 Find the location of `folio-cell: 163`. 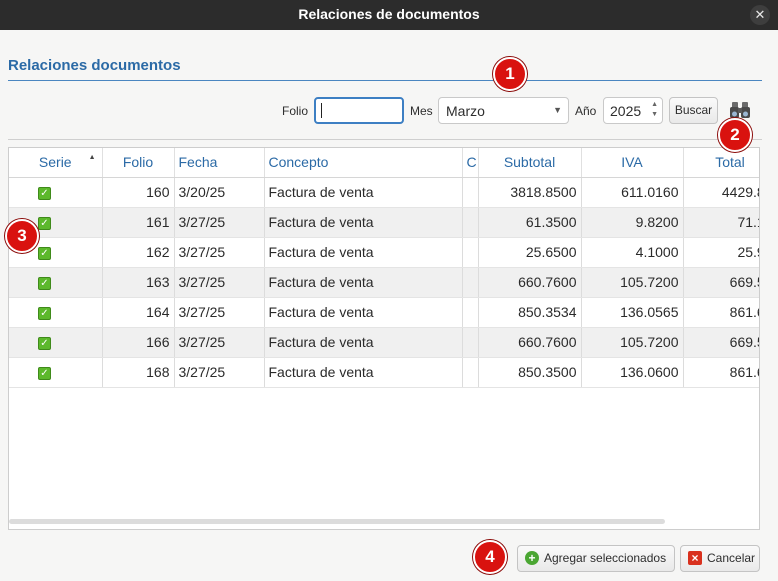

folio-cell: 163 is located at coordinates (138, 282).